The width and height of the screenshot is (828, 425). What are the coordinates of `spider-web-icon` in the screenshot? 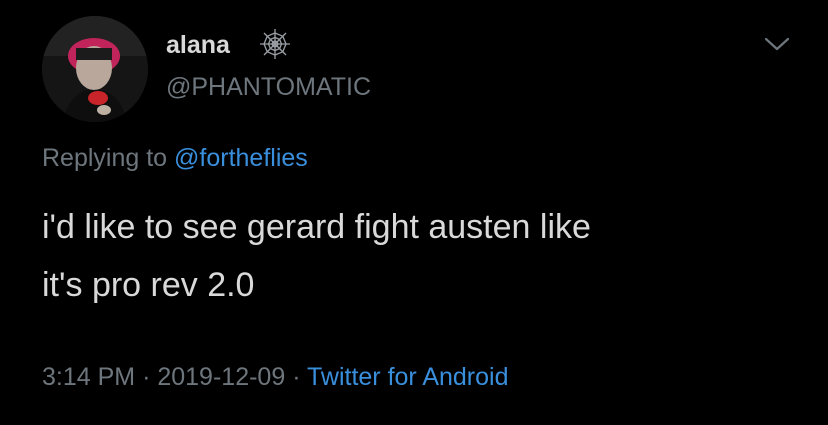 It's located at (275, 44).